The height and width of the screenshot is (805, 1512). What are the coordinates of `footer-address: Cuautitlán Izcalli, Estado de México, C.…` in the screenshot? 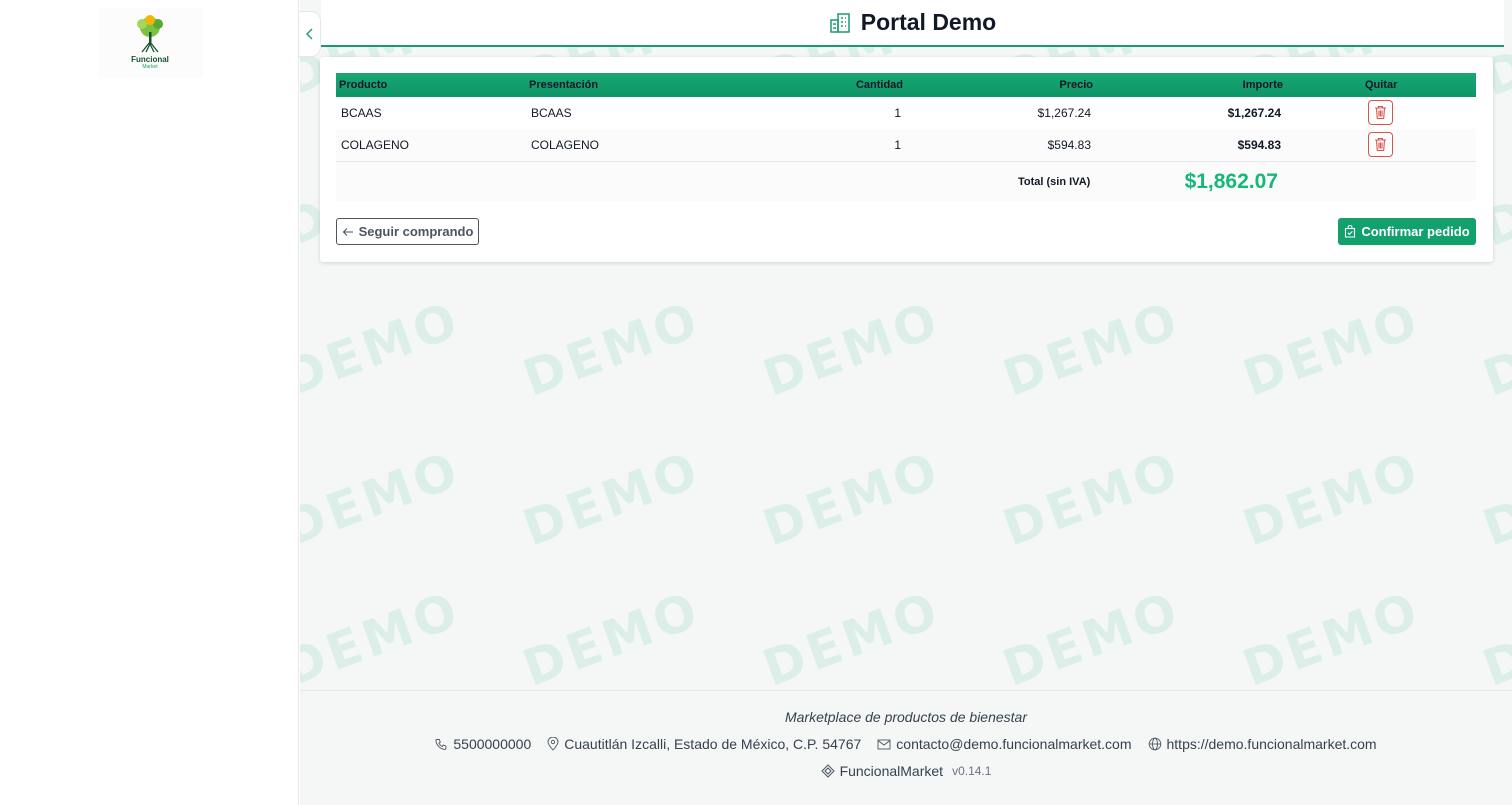 It's located at (704, 744).